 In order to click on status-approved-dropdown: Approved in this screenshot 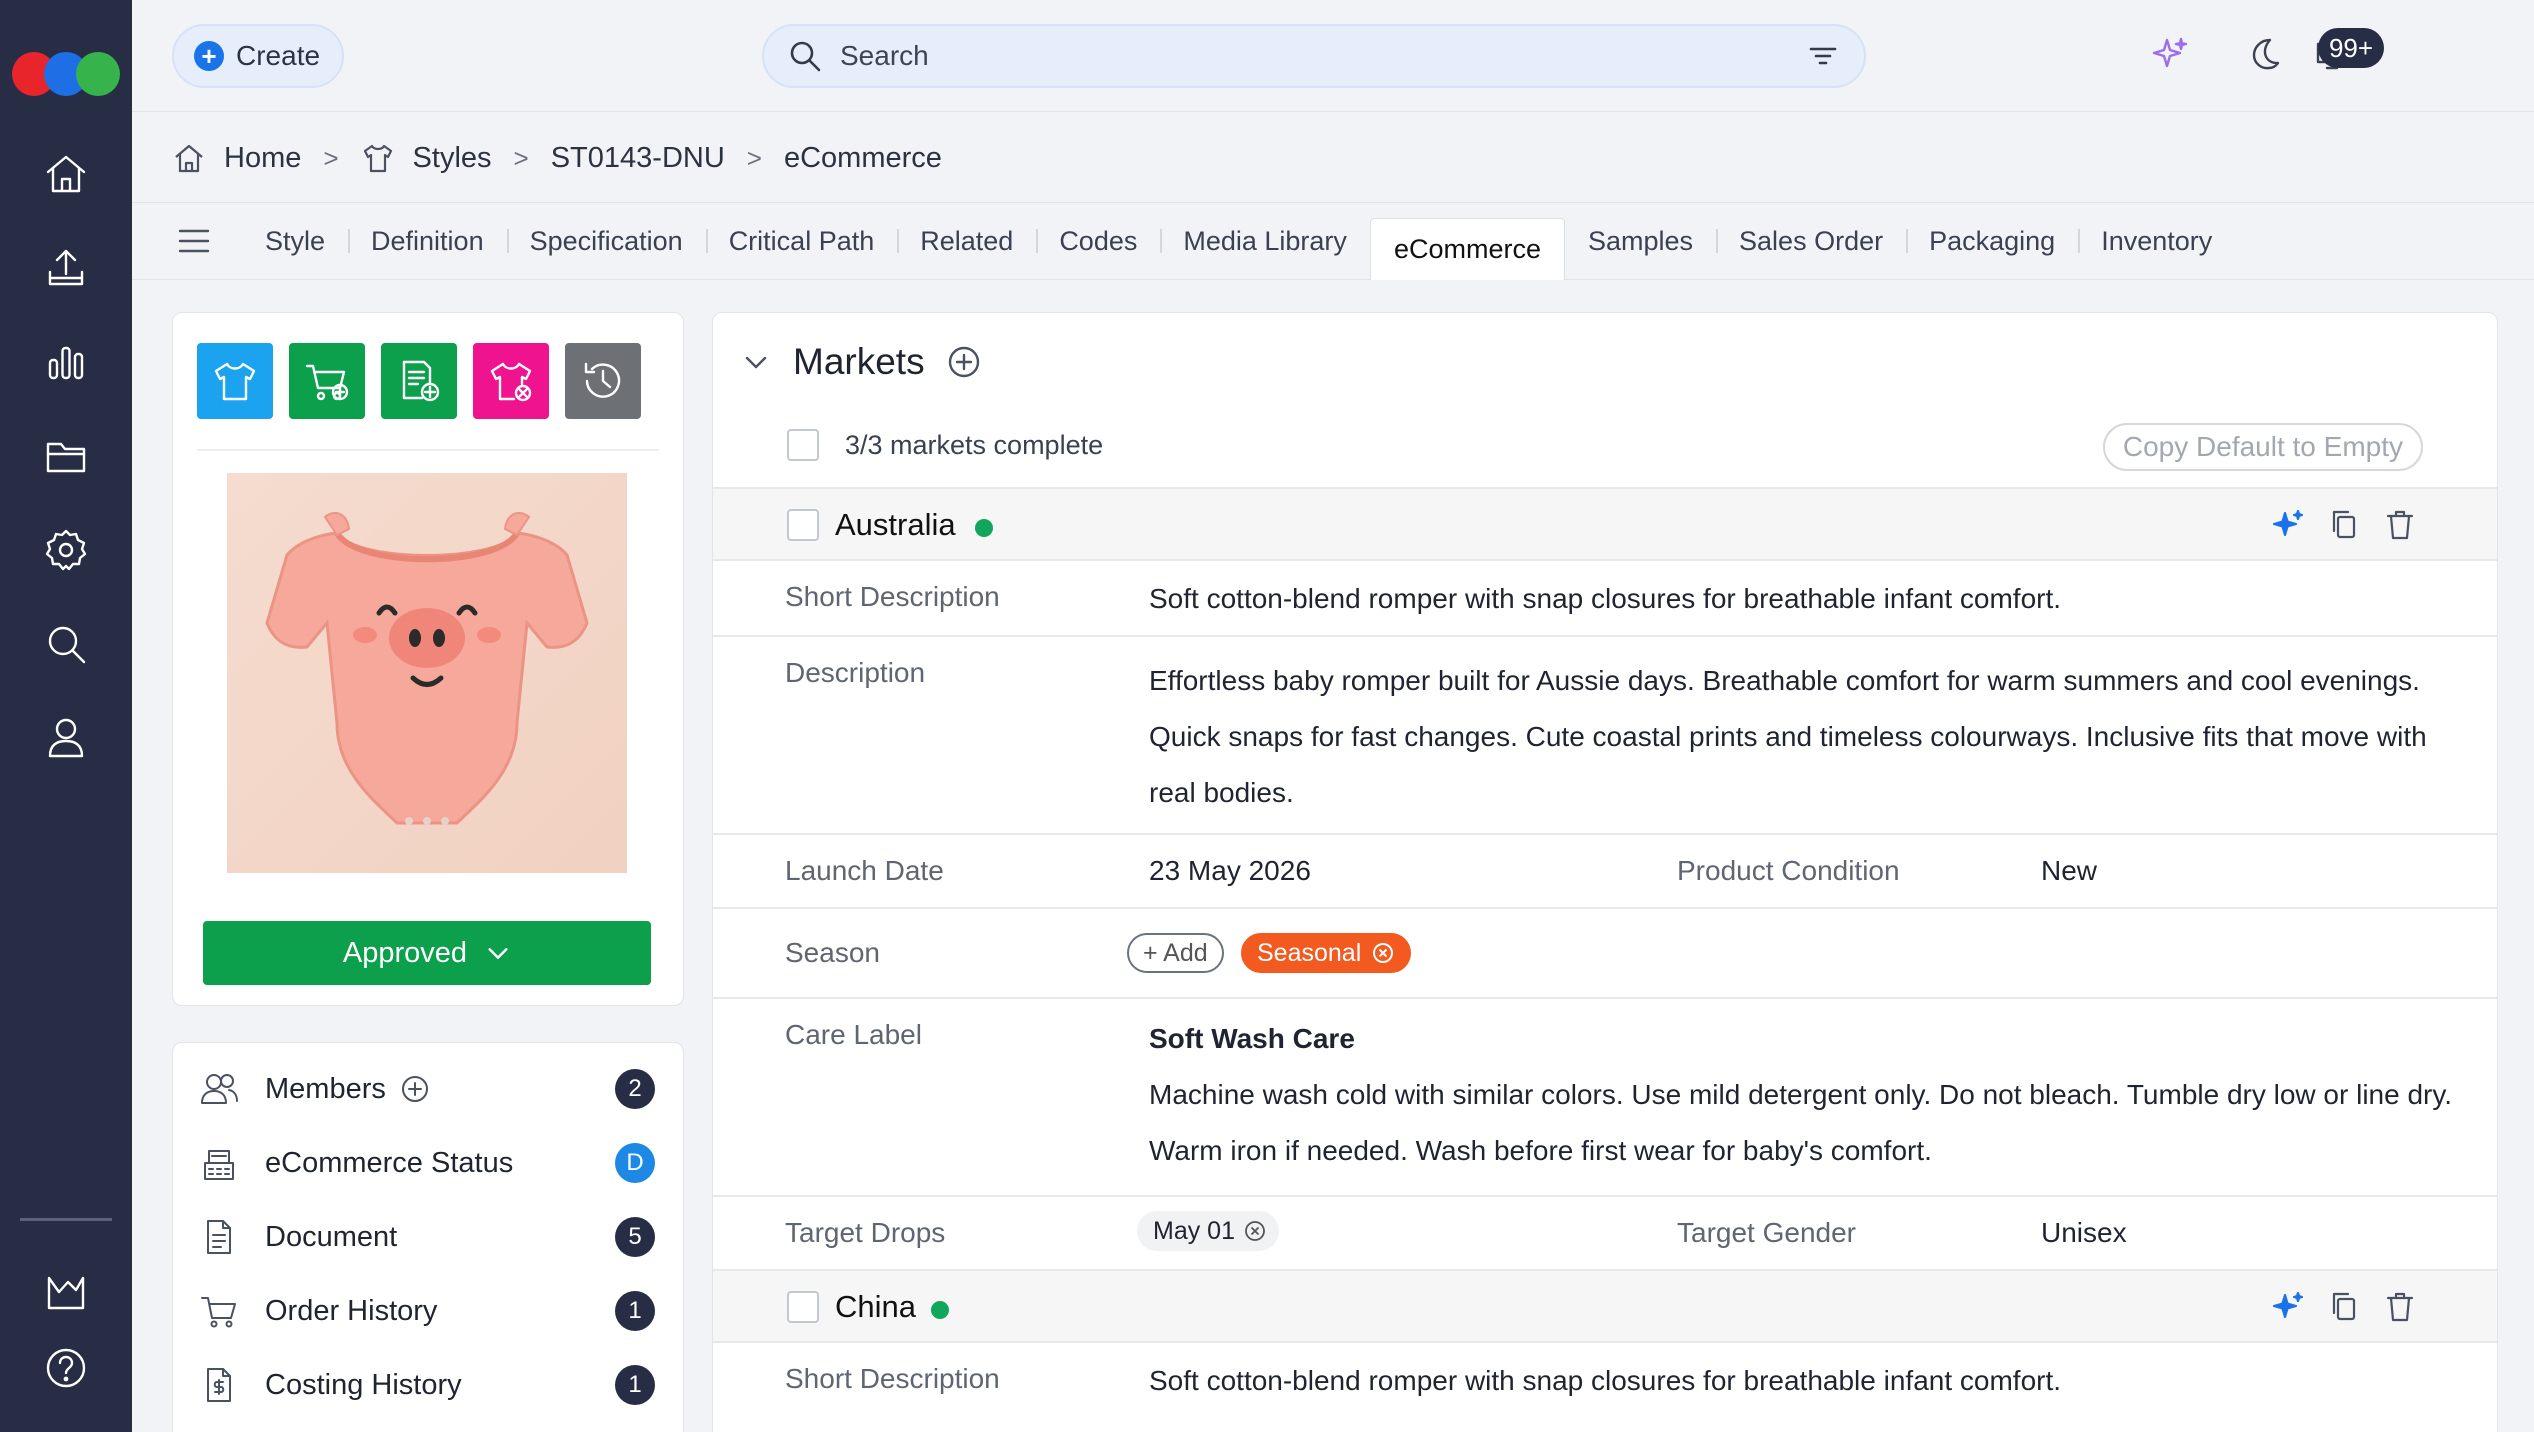, I will do `click(427, 953)`.